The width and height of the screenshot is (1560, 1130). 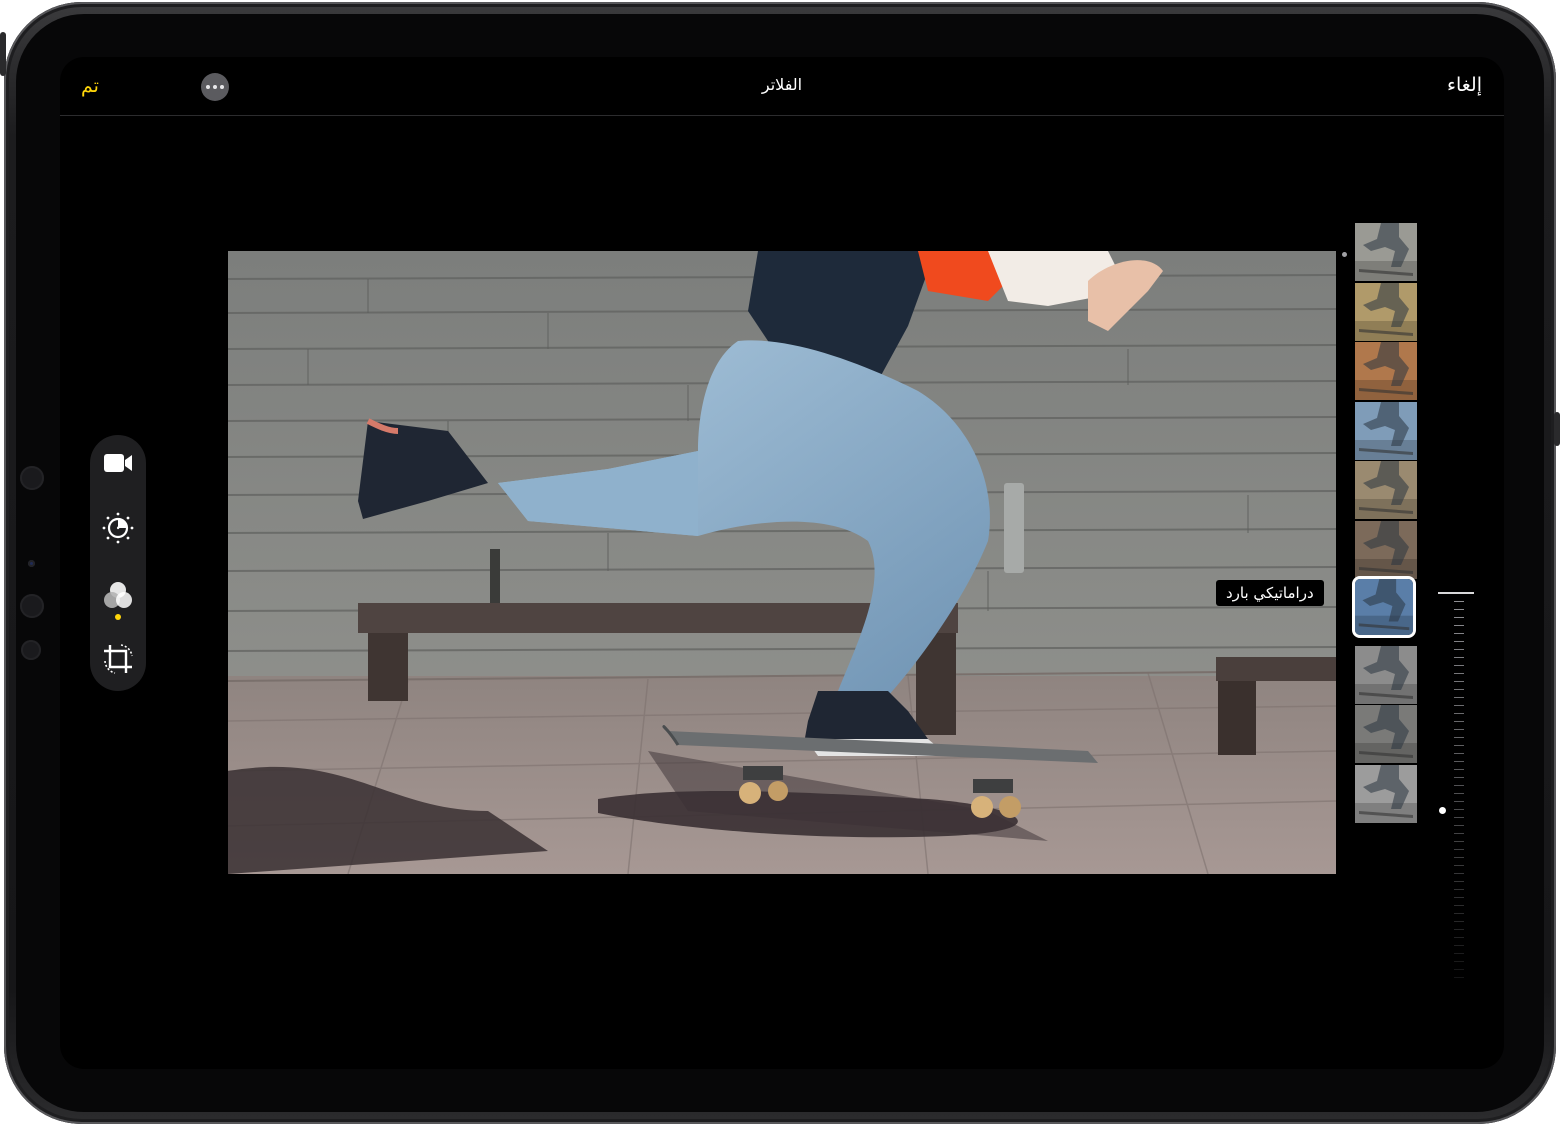 What do you see at coordinates (1557, 429) in the screenshot?
I see `volume-button` at bounding box center [1557, 429].